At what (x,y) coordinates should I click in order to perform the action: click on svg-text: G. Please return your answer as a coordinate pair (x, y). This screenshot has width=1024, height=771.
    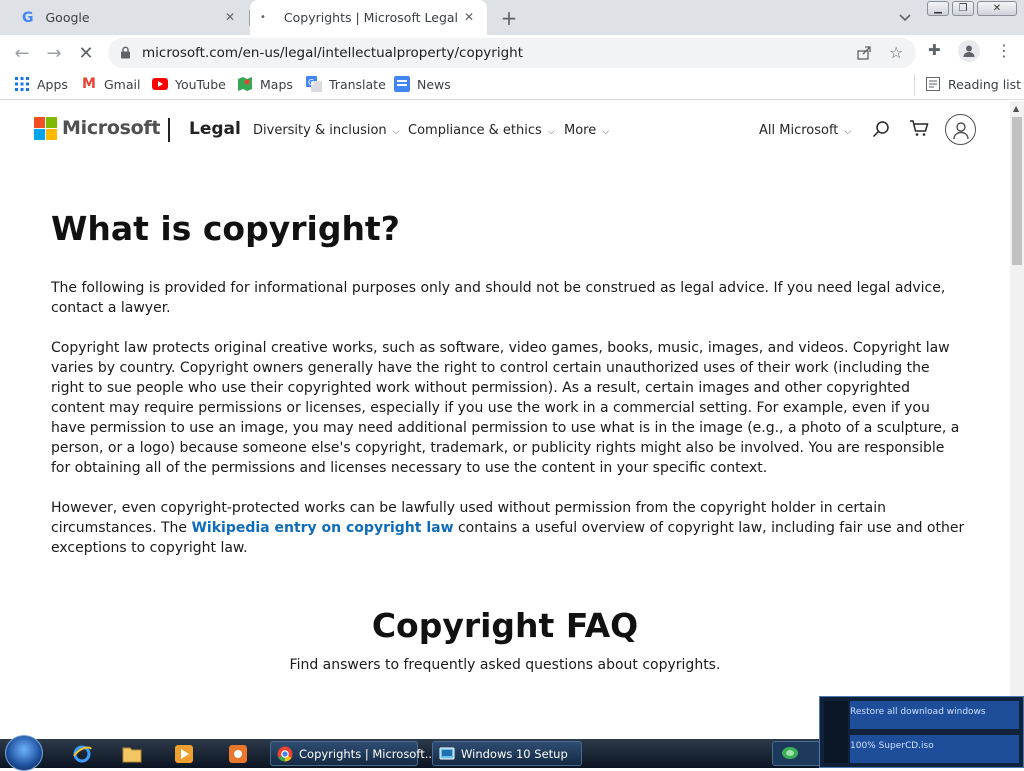
    Looking at the image, I should click on (311, 82).